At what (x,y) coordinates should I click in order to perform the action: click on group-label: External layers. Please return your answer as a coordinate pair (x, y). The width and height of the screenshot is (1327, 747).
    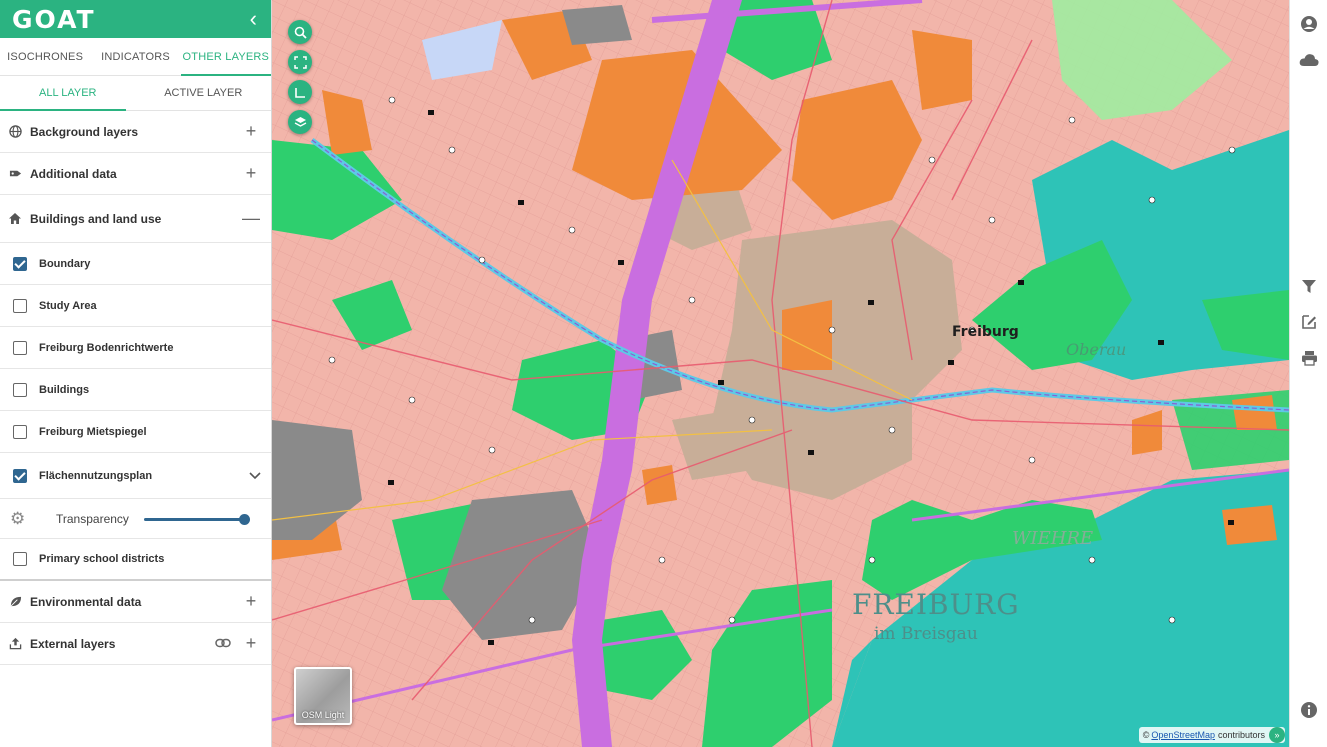
    Looking at the image, I should click on (73, 643).